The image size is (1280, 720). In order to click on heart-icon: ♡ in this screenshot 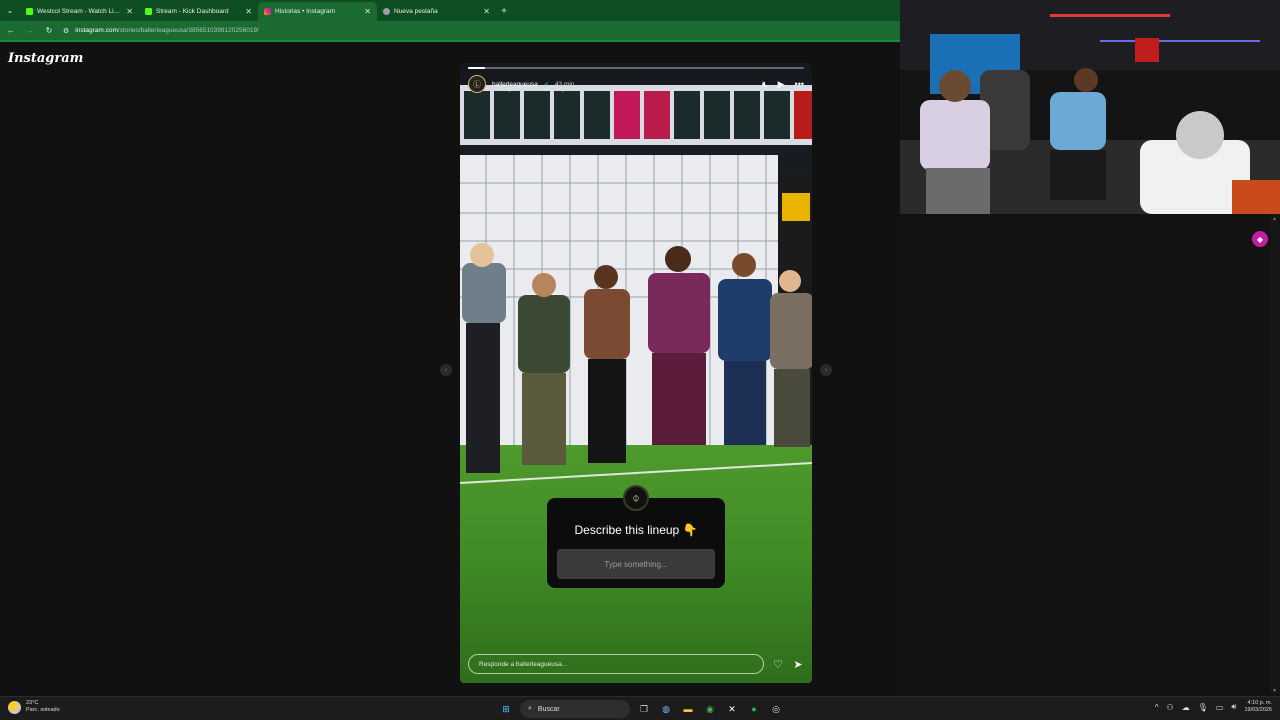, I will do `click(778, 664)`.